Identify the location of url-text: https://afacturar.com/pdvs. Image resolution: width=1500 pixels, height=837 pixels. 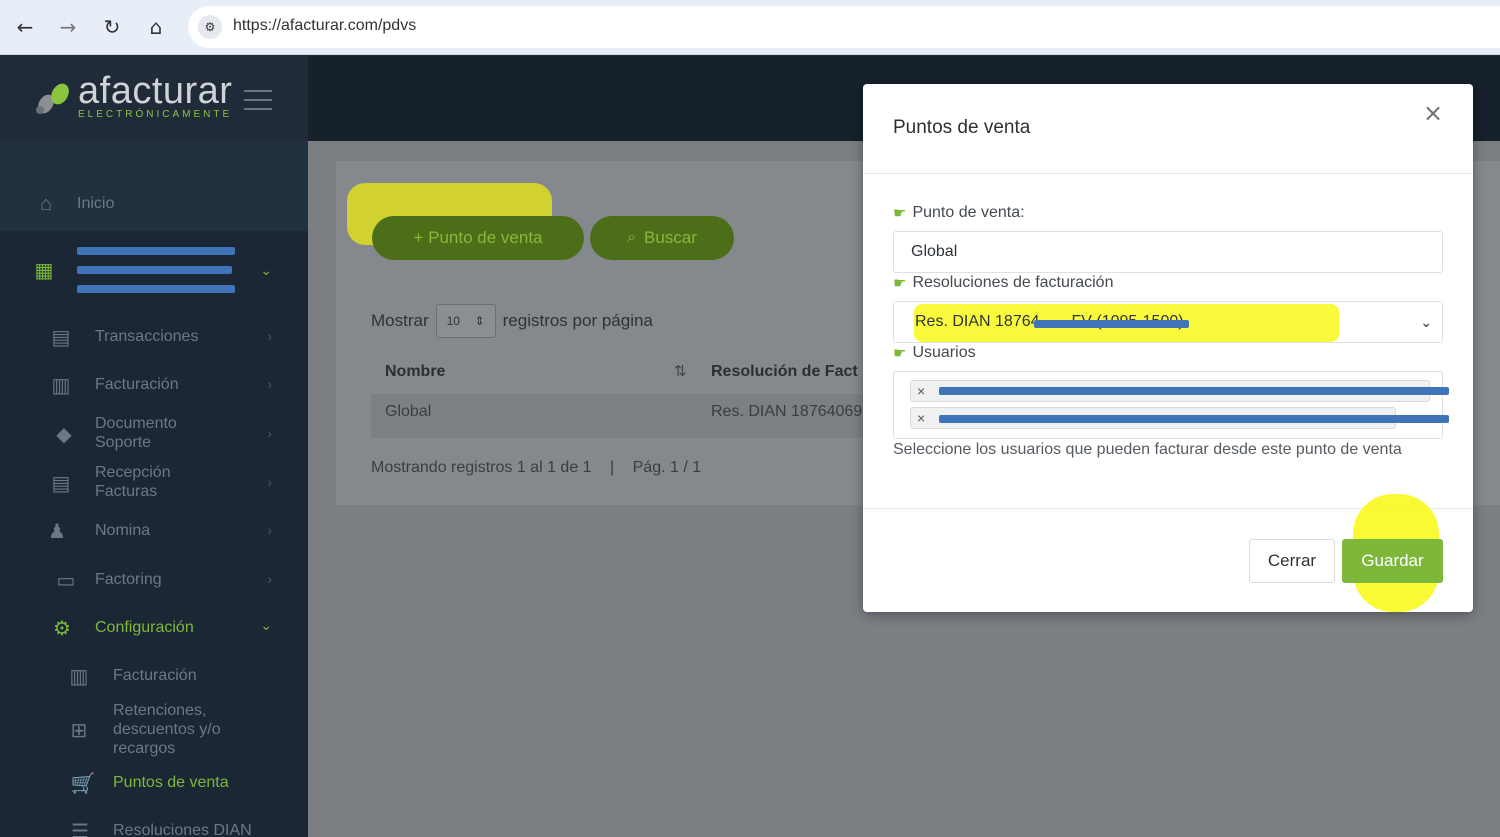
(324, 26).